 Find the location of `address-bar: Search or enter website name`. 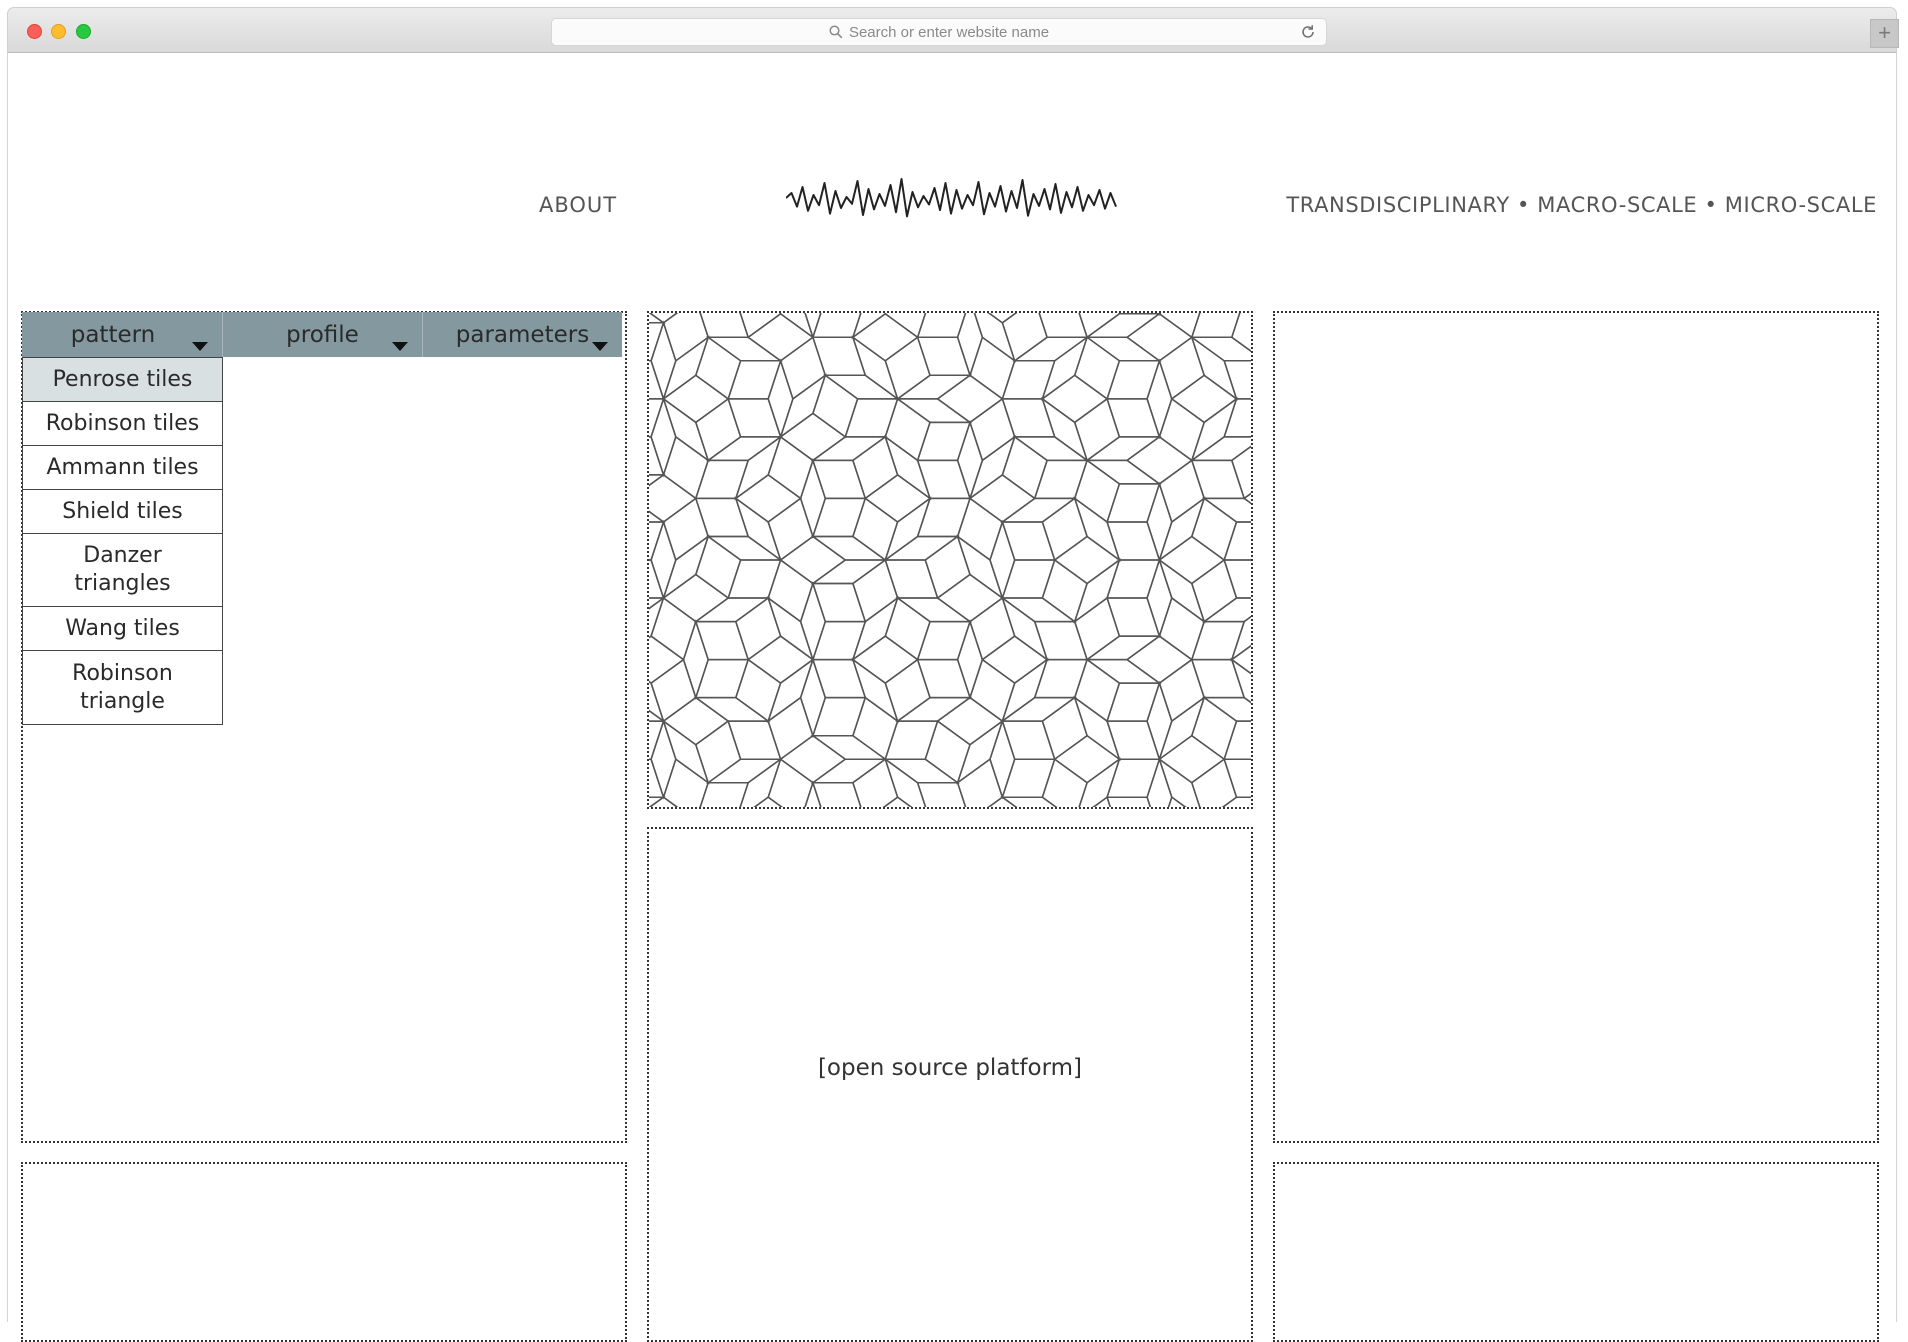

address-bar: Search or enter website name is located at coordinates (939, 32).